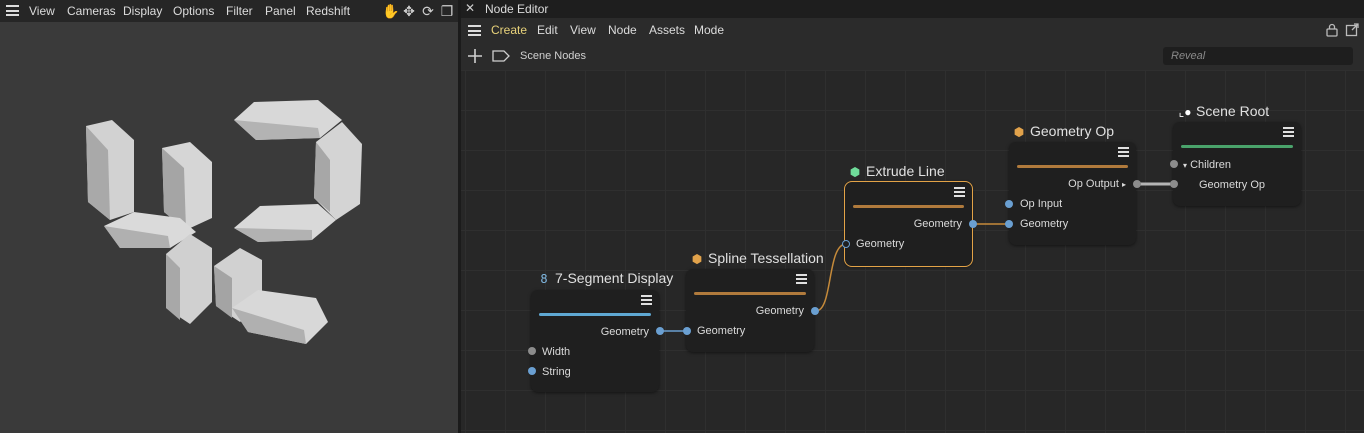 The height and width of the screenshot is (433, 1364). I want to click on node-7segment-title: 8 7-Segment Display, so click(605, 278).